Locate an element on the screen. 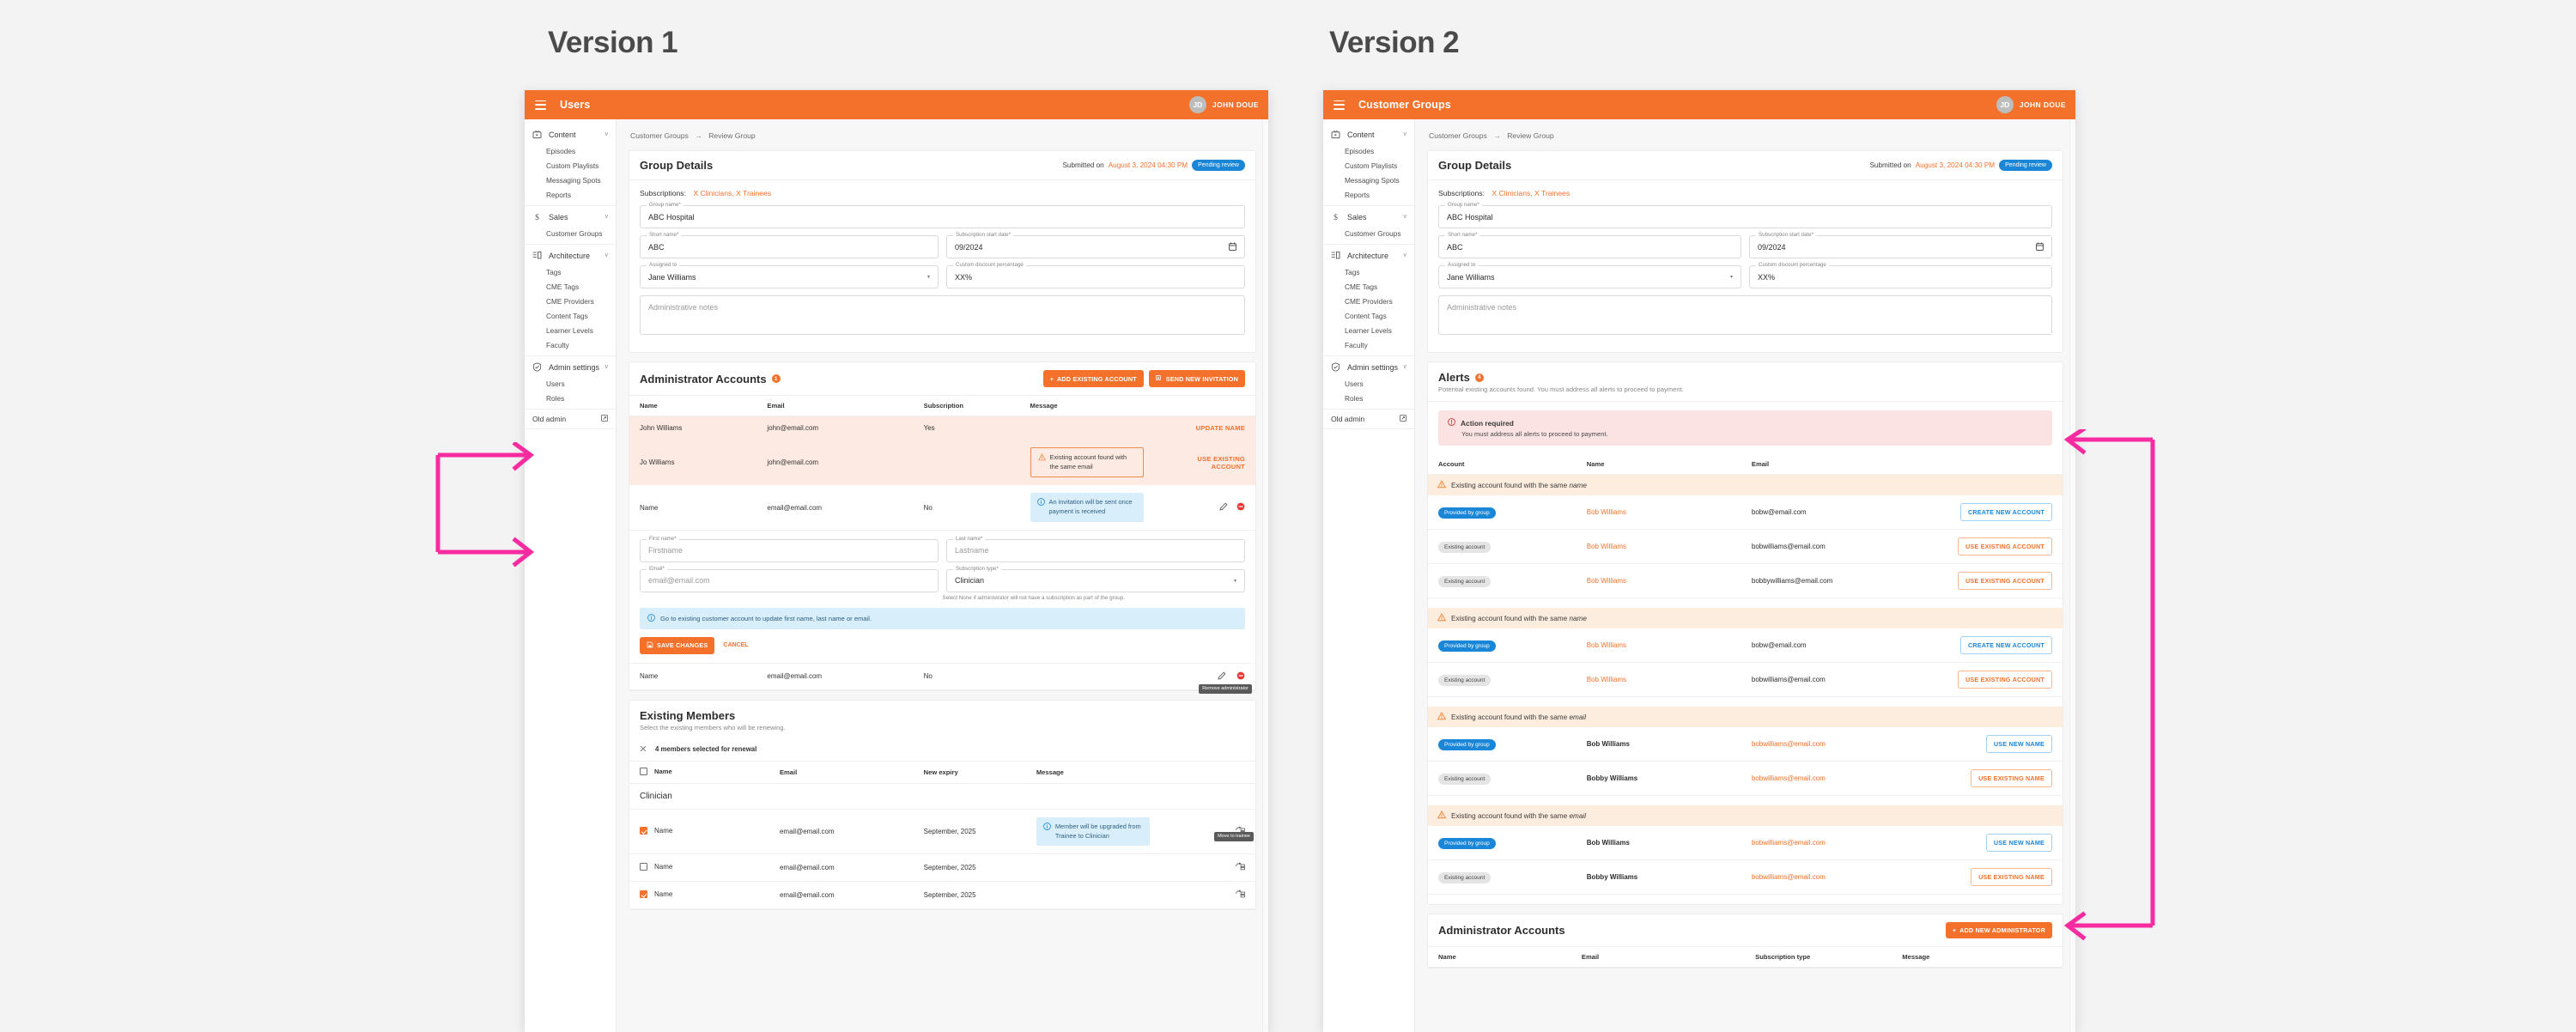 Image resolution: width=2576 pixels, height=1032 pixels. first-name-field: First name* Firstname is located at coordinates (790, 549).